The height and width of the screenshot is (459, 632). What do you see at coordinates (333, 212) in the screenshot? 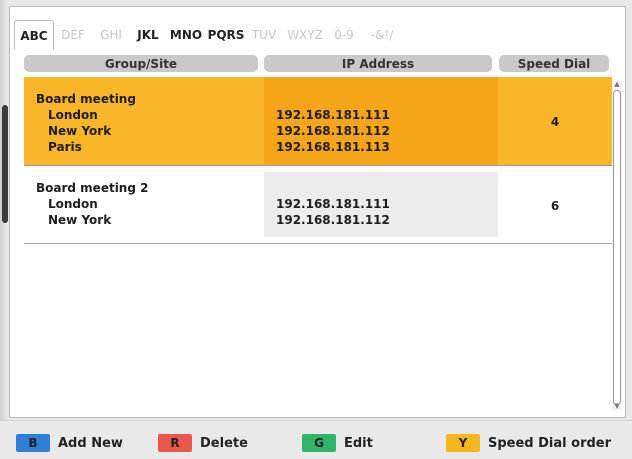
I see `ip-address-list: 192.168.181.111 192.168.181.112` at bounding box center [333, 212].